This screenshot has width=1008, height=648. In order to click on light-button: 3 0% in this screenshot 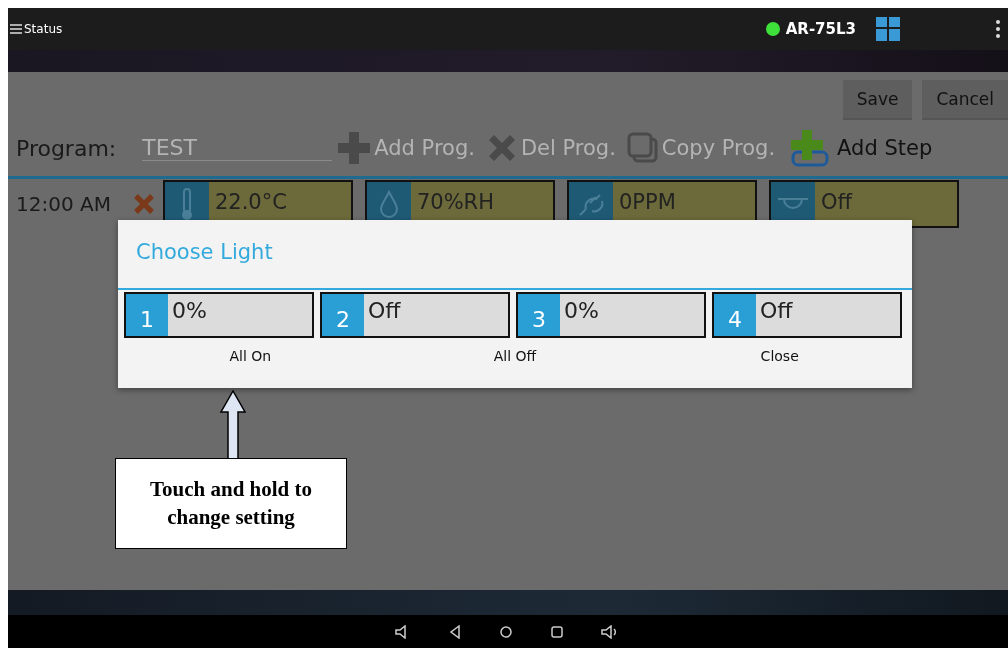, I will do `click(611, 315)`.